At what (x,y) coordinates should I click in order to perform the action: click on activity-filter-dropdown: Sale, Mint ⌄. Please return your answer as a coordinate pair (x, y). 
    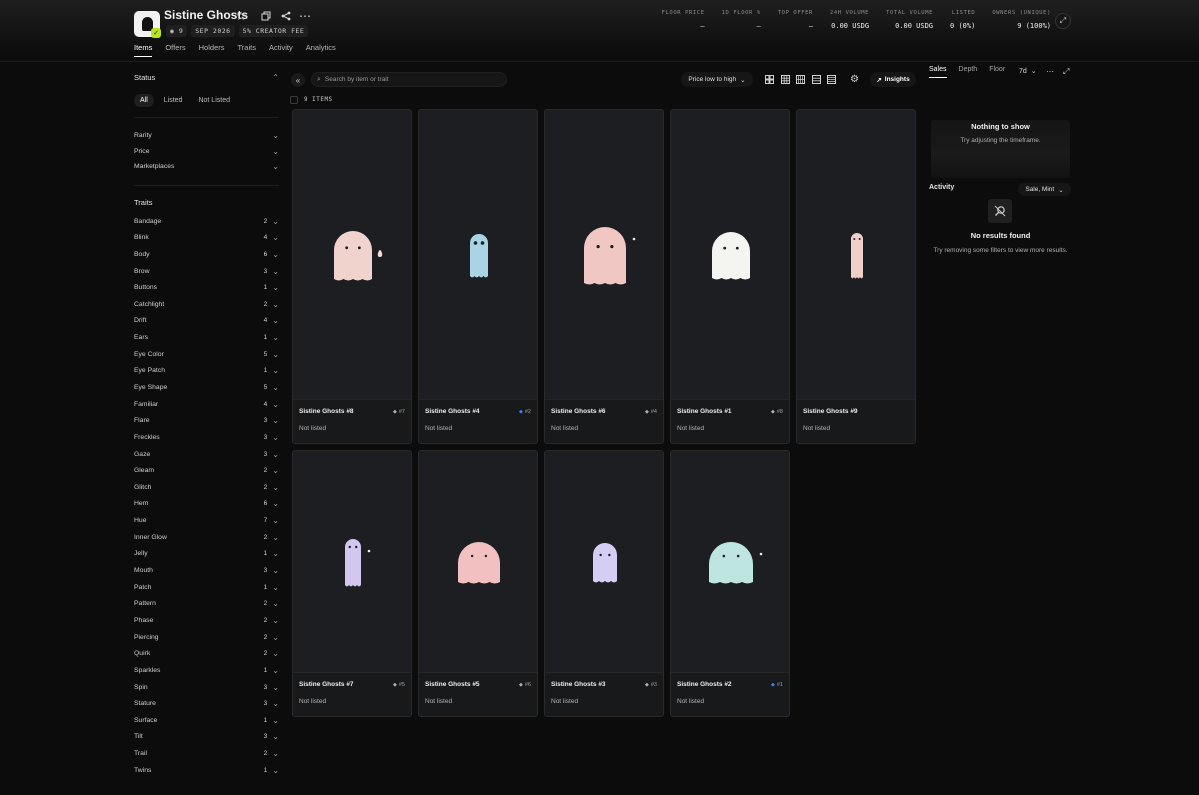
    Looking at the image, I should click on (1044, 189).